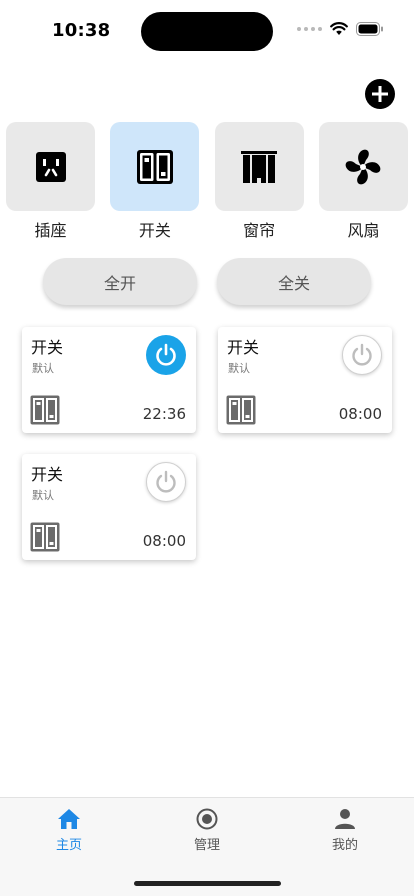 Image resolution: width=414 pixels, height=896 pixels. Describe the element at coordinates (309, 29) in the screenshot. I see `signal-dots-icon` at that location.